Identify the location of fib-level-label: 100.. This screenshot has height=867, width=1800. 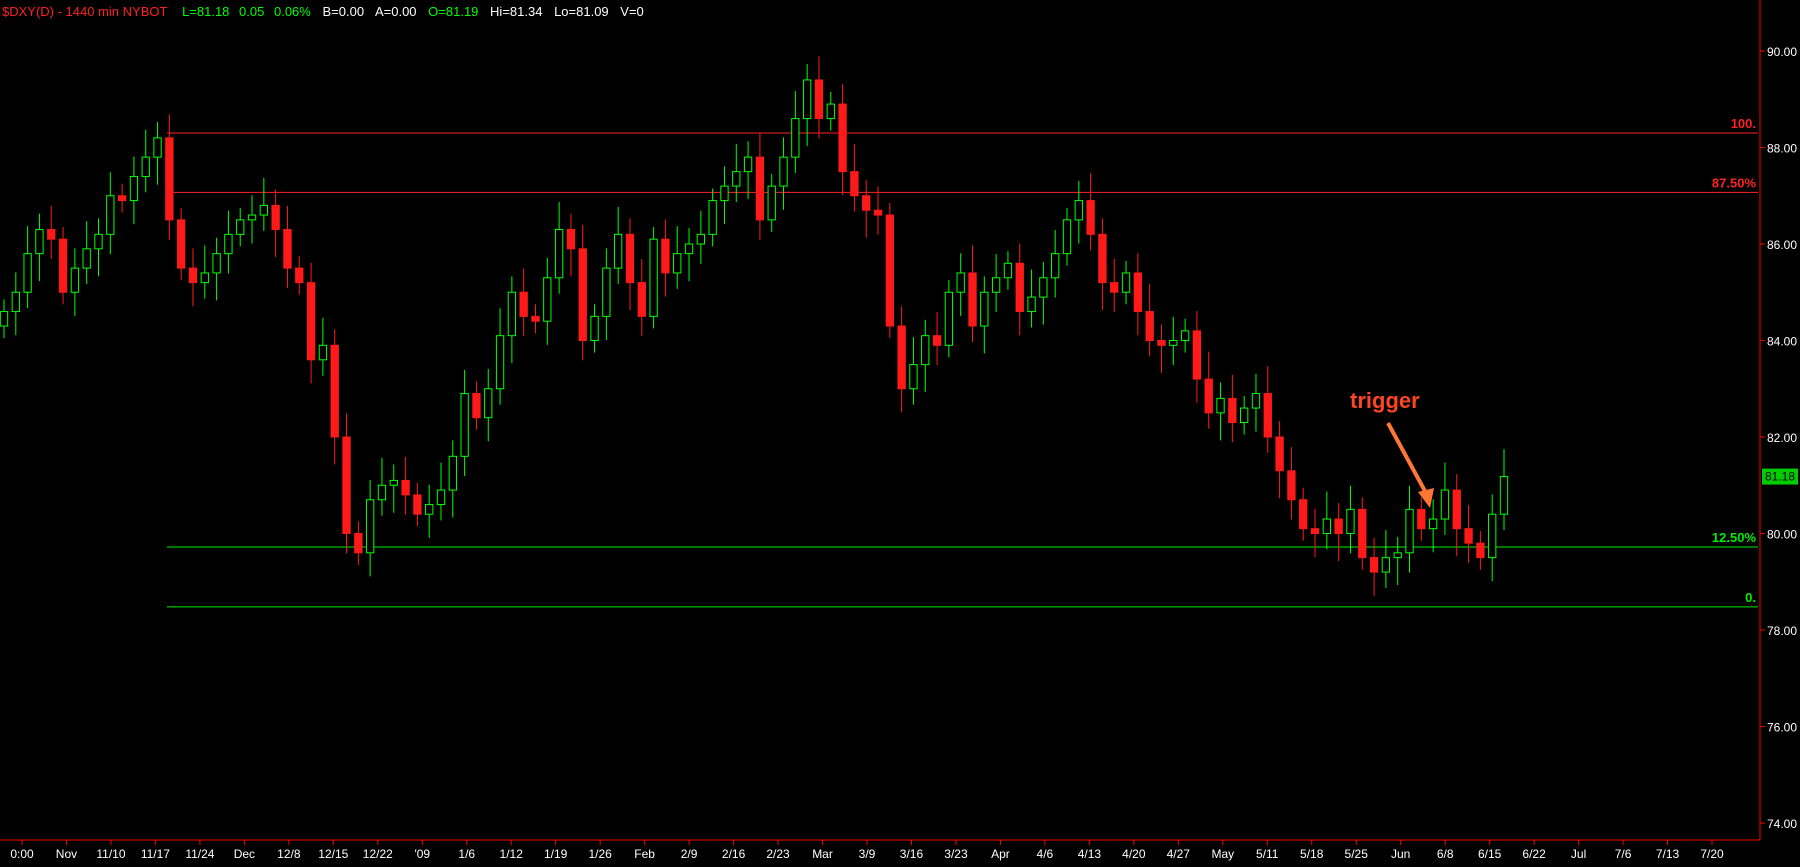
(1743, 123).